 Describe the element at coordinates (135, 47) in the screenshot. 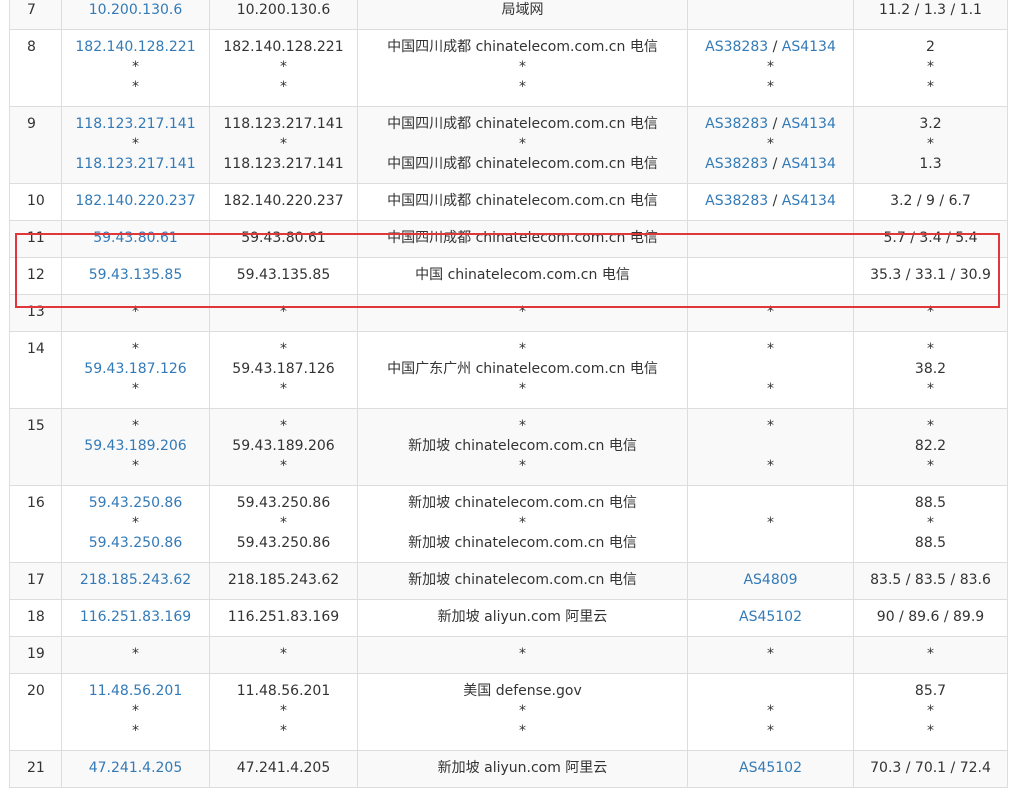

I see `ip-link: 182.140.128.221` at that location.